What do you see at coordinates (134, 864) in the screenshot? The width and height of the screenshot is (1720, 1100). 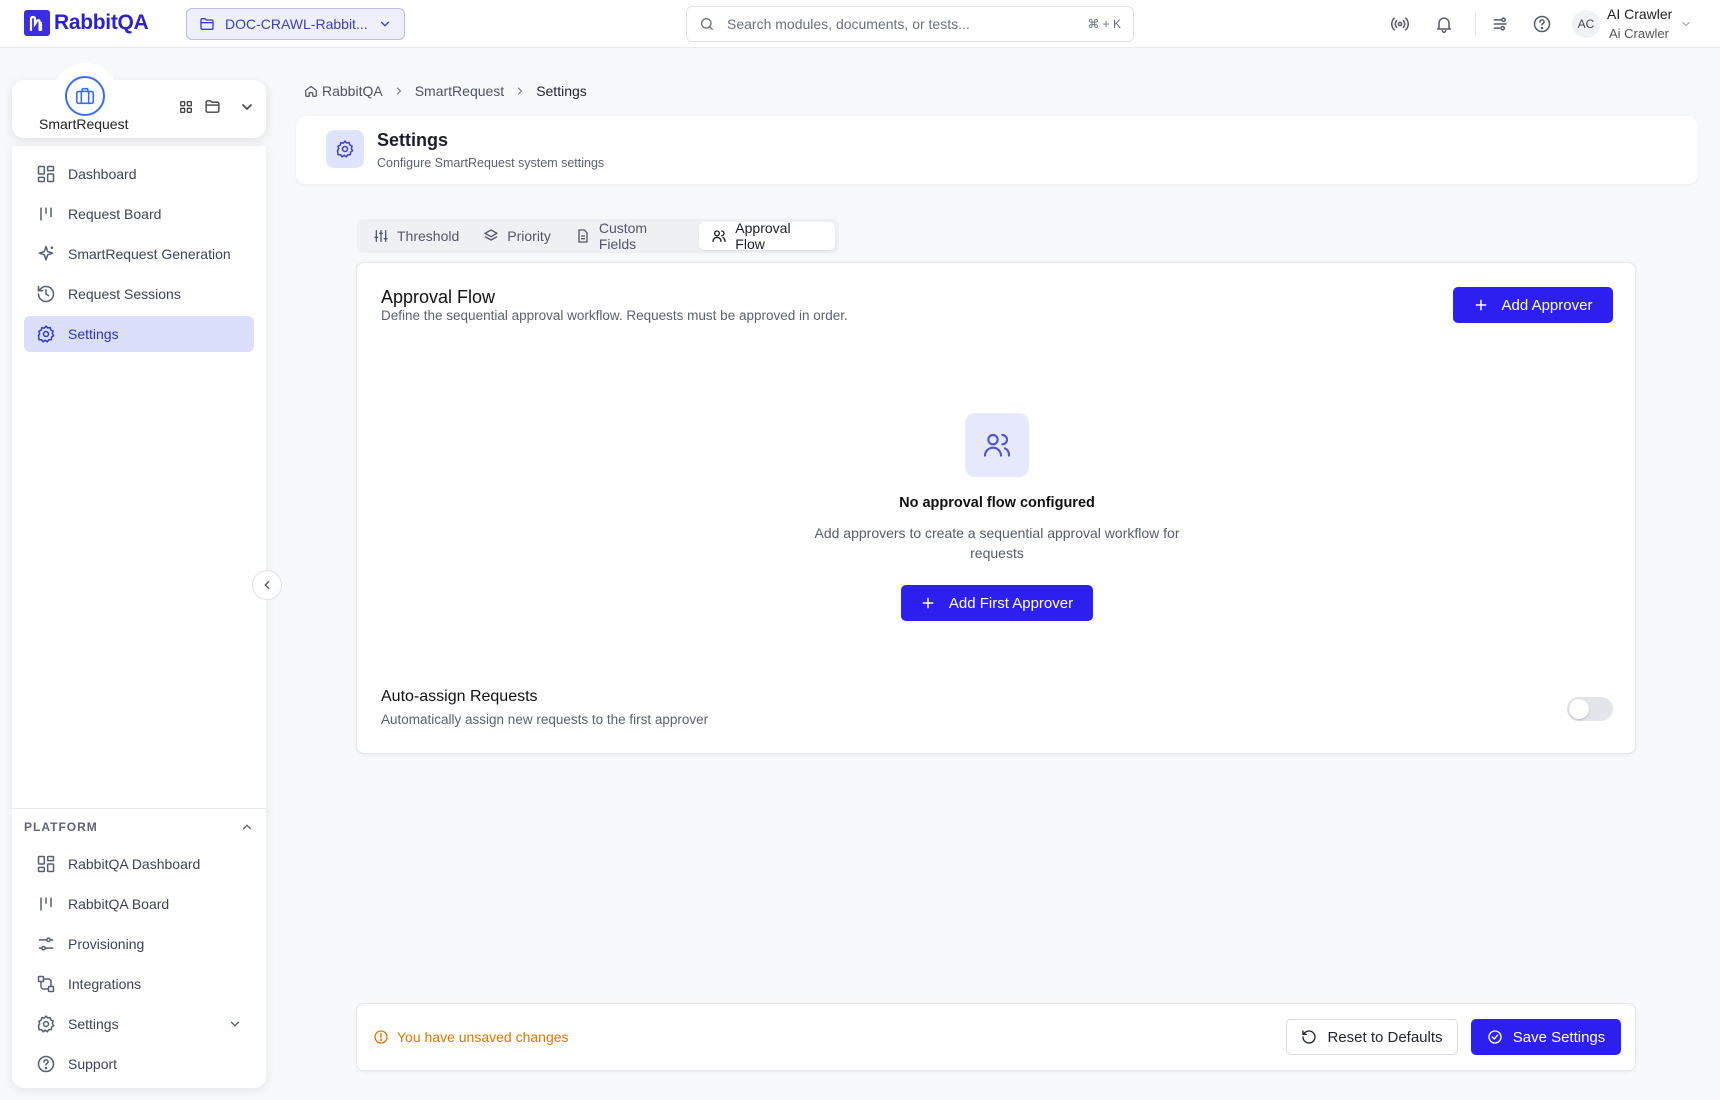 I see `sidebar-item-label: RabbitQA Dashboard` at bounding box center [134, 864].